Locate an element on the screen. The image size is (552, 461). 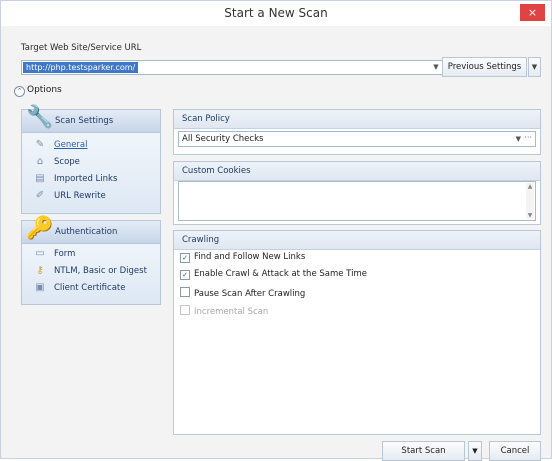
pause-after-crawling-checkbox is located at coordinates (185, 292).